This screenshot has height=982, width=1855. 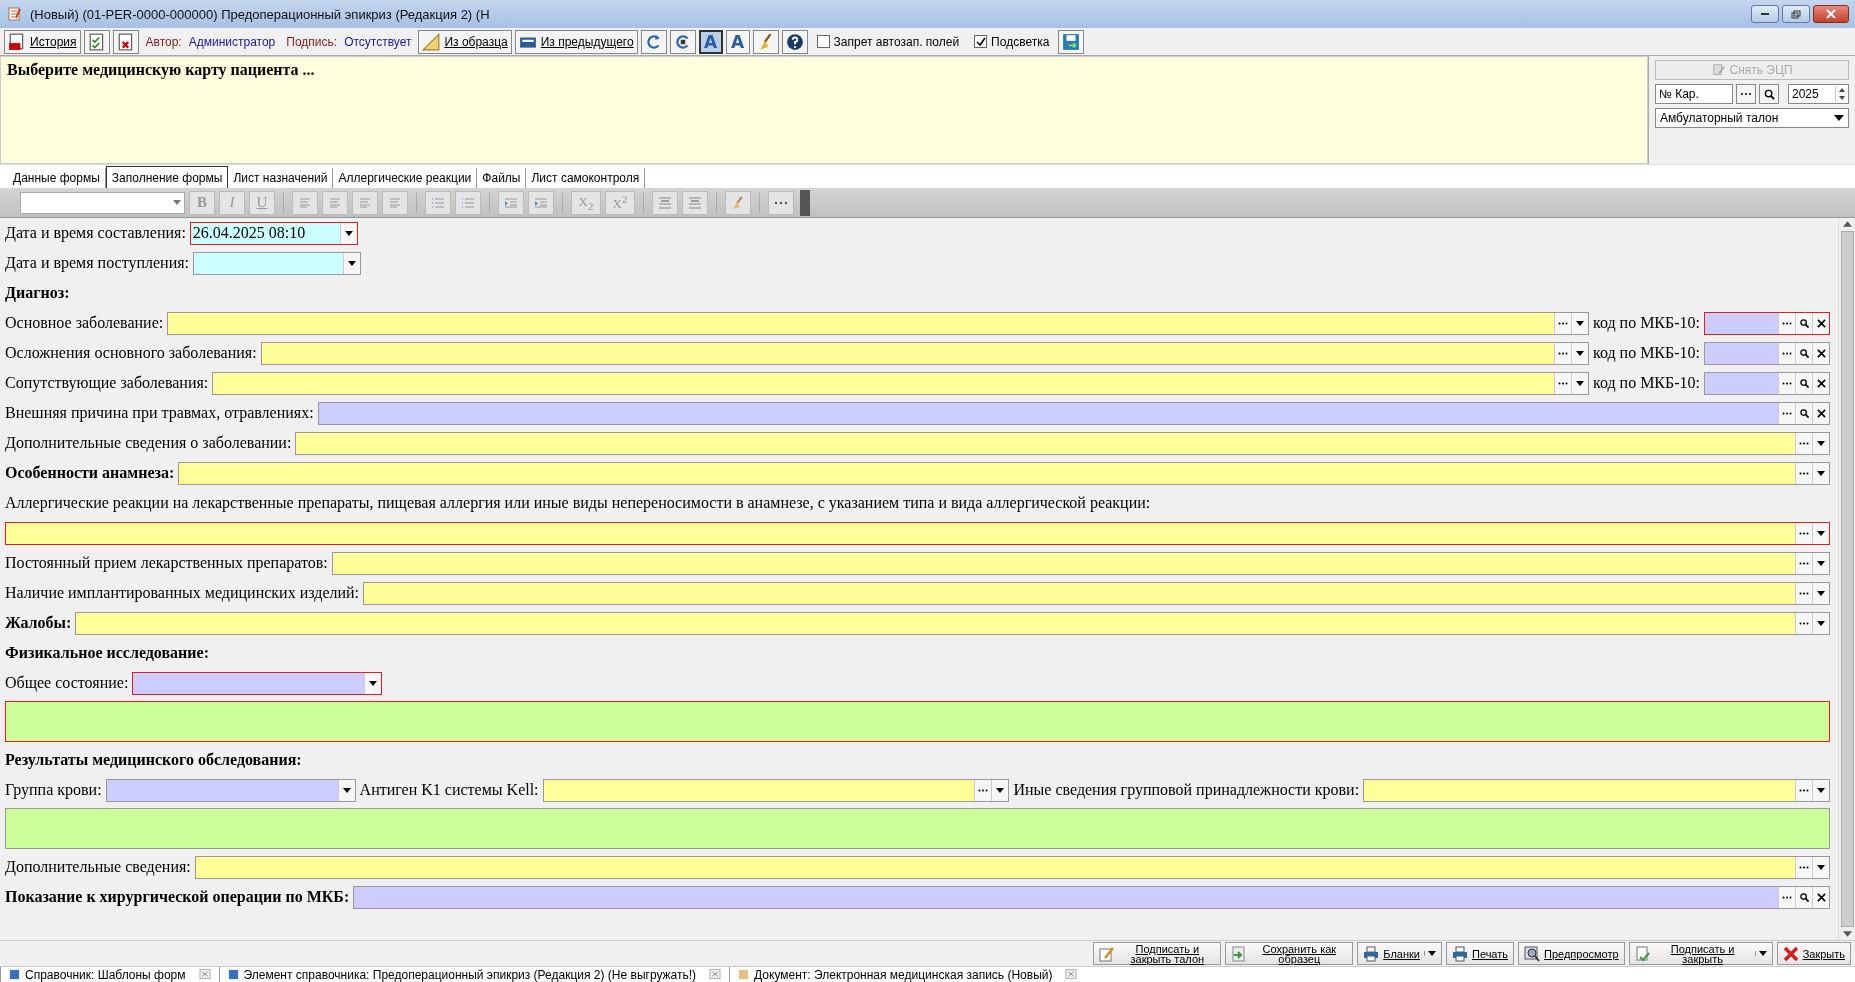 What do you see at coordinates (1847, 934) in the screenshot?
I see `scroll-down-icon` at bounding box center [1847, 934].